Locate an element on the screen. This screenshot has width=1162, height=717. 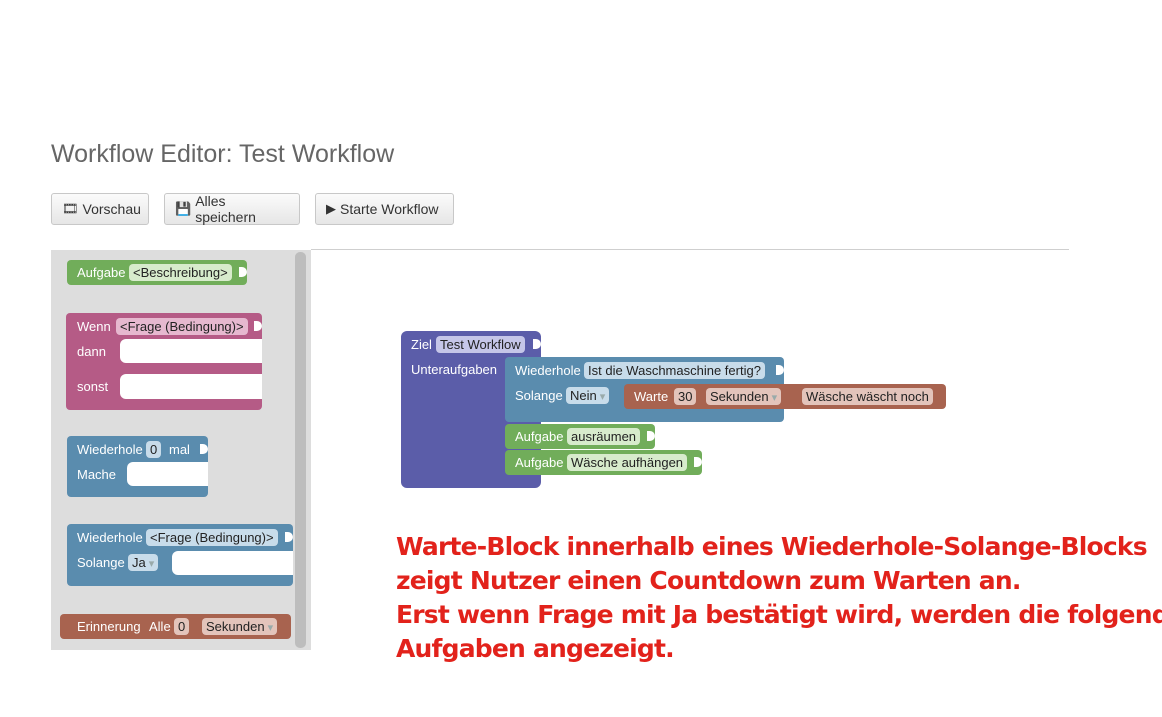
start-workflow-button-label: Starte Workflow is located at coordinates (389, 209).